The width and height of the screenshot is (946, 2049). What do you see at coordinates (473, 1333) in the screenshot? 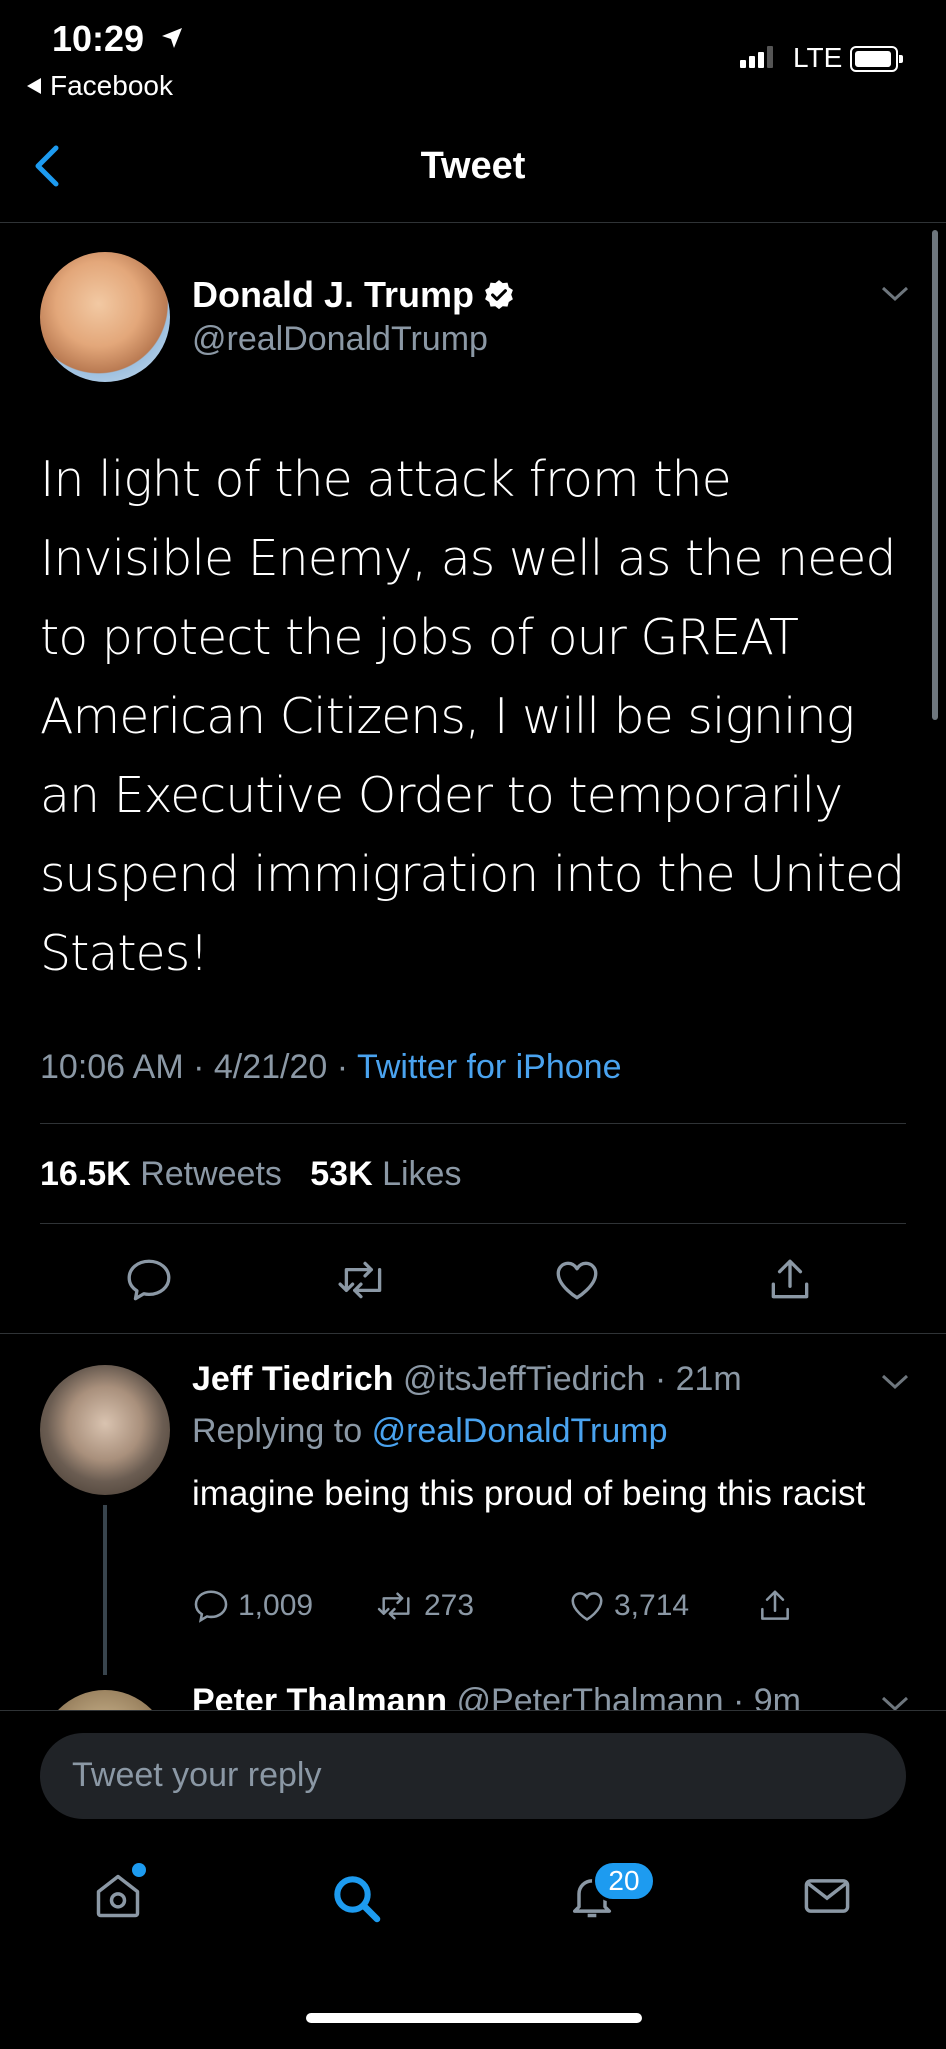
I see `actions-divider` at bounding box center [473, 1333].